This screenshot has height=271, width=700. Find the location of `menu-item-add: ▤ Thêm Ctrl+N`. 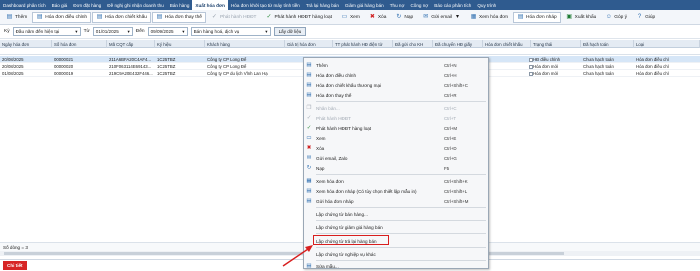

menu-item-add: ▤ Thêm Ctrl+N is located at coordinates (396, 65).